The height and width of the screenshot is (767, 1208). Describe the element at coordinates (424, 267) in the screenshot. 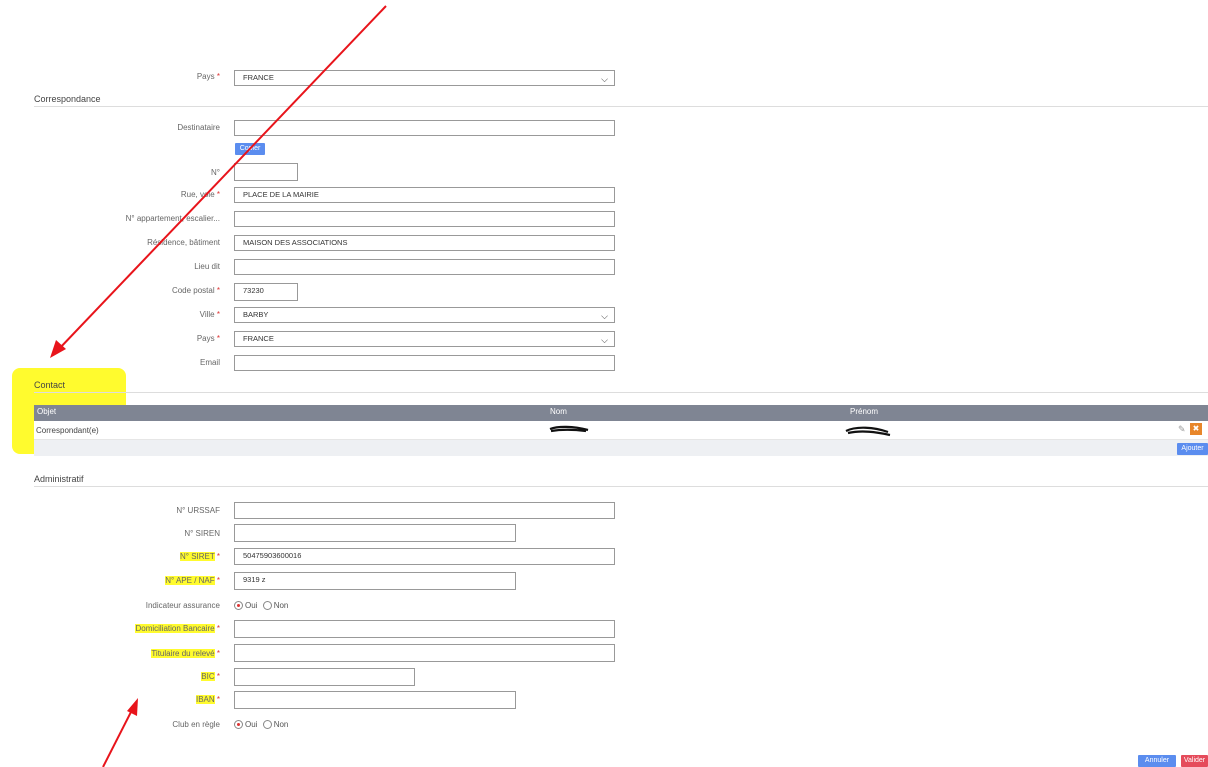

I see `lieu-dit-input` at that location.